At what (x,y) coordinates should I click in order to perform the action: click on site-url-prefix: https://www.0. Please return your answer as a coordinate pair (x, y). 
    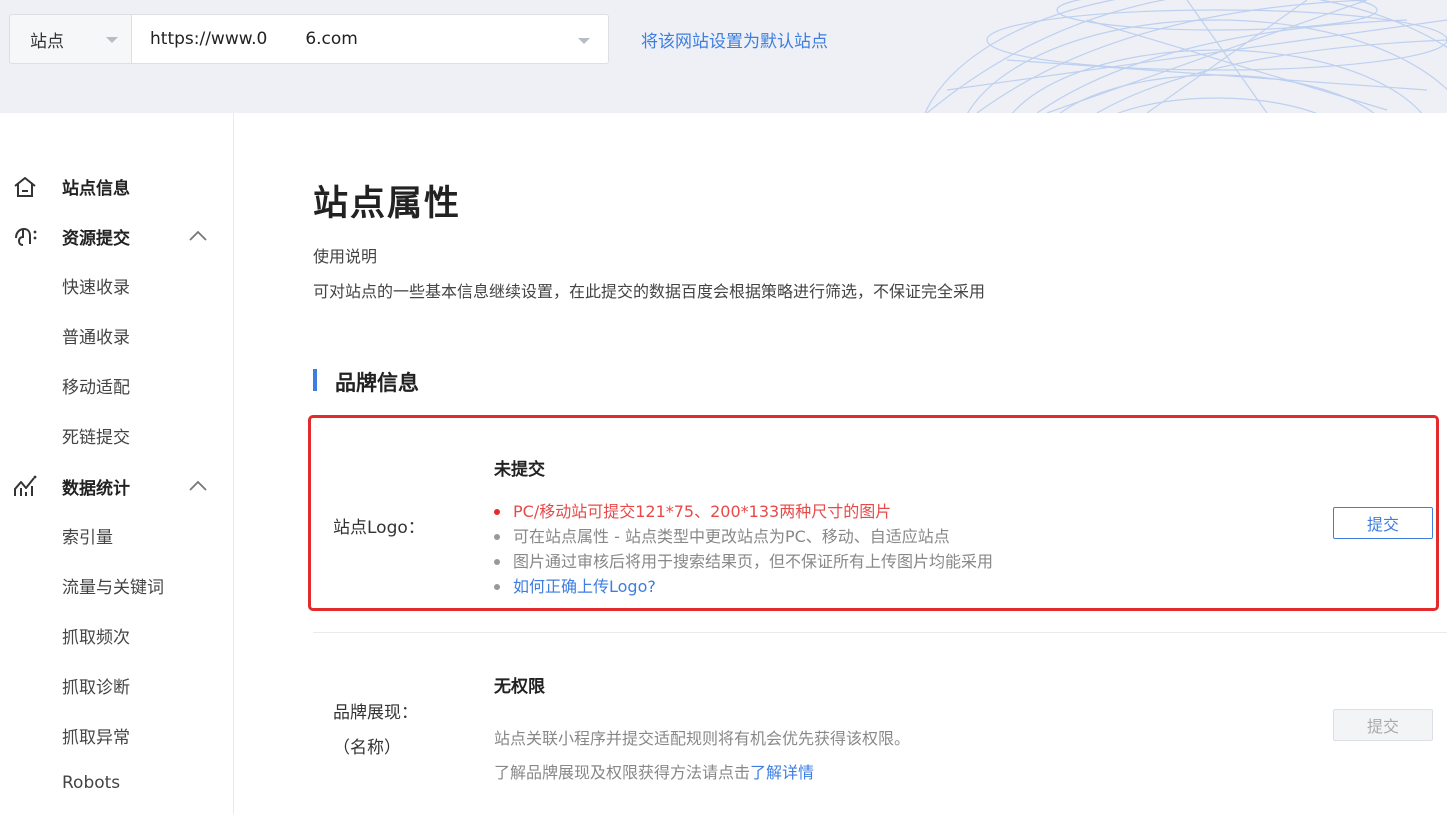
    Looking at the image, I should click on (209, 39).